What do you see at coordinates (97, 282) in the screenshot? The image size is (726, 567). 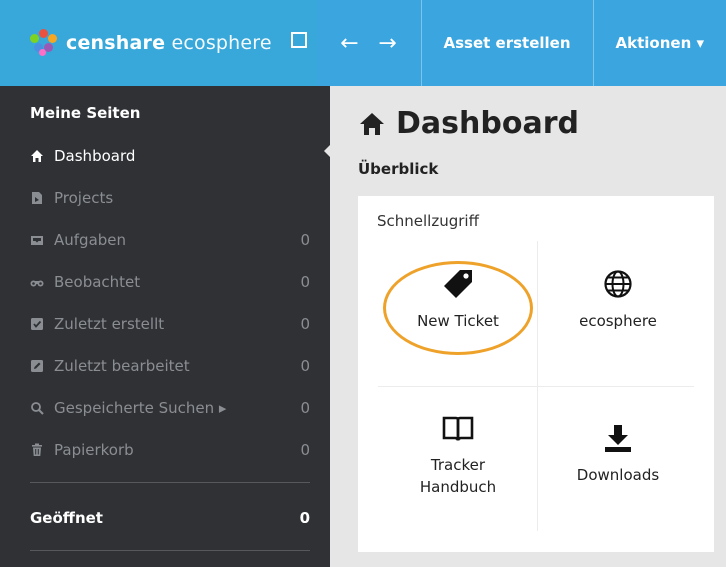 I see `sidebar-item-label: Beobachtet` at bounding box center [97, 282].